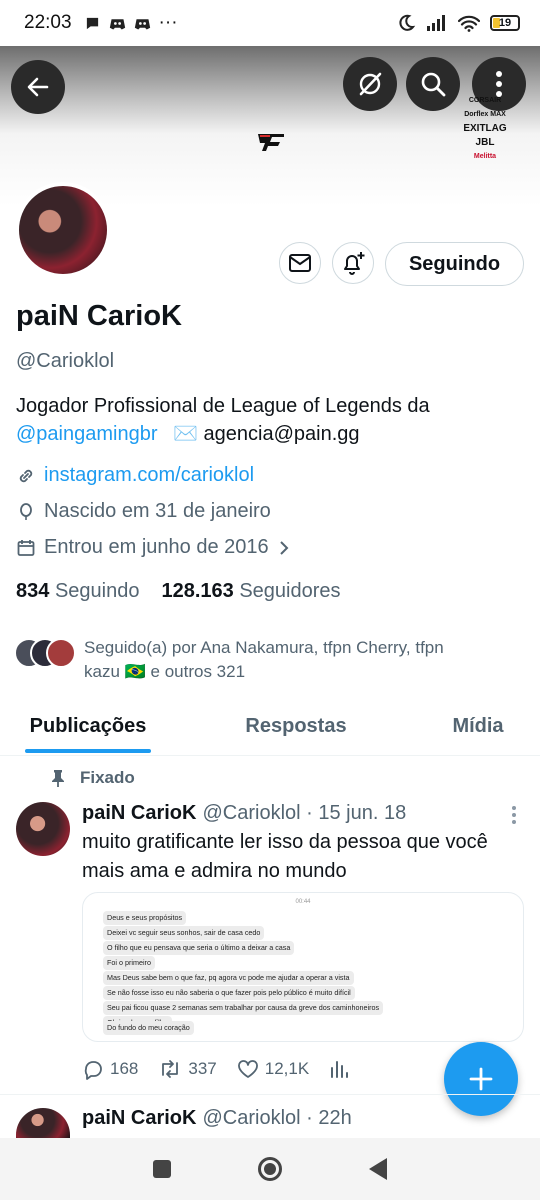 Image resolution: width=540 pixels, height=1200 pixels. I want to click on back-arrow-icon, so click(38, 87).